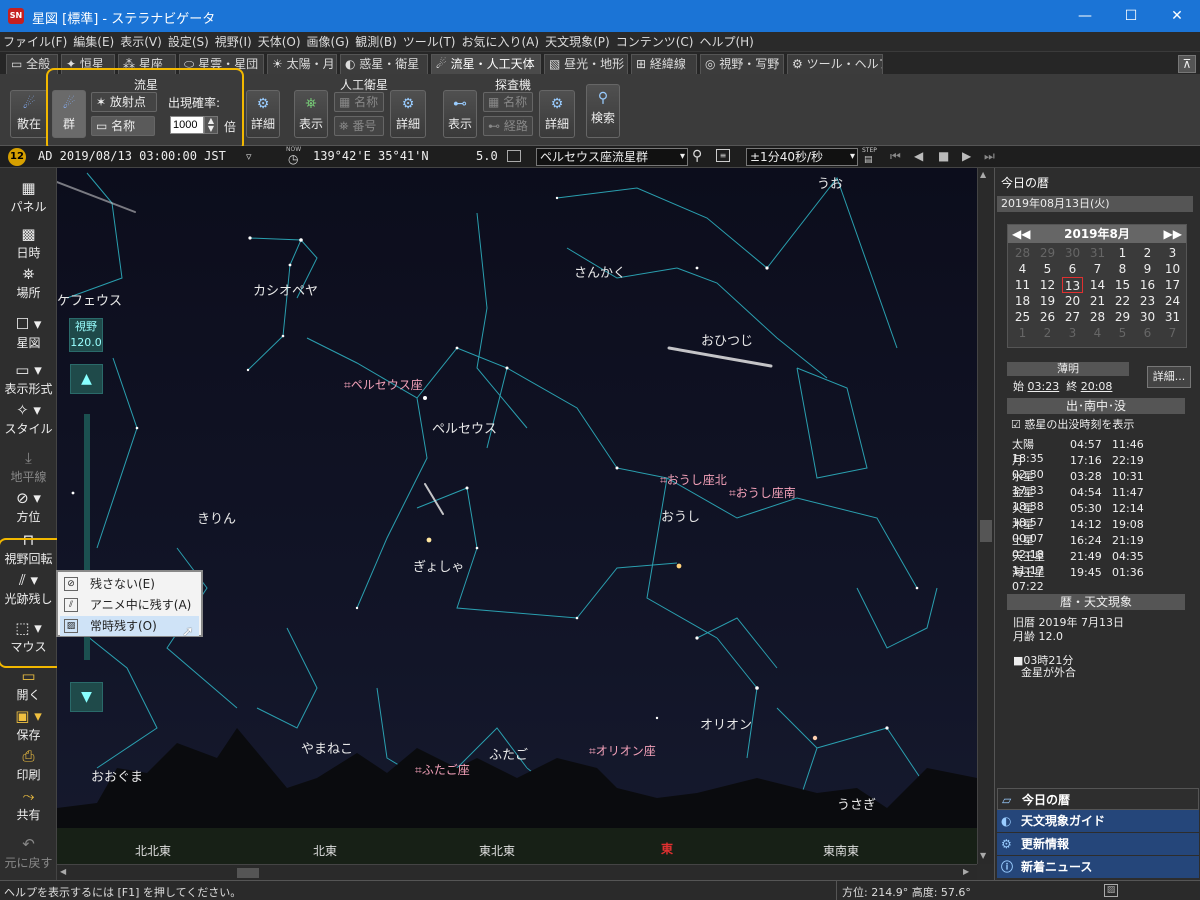 Image resolution: width=1200 pixels, height=900 pixels. Describe the element at coordinates (28, 418) in the screenshot. I see `style-button: ✧ ▾ スタイル` at that location.